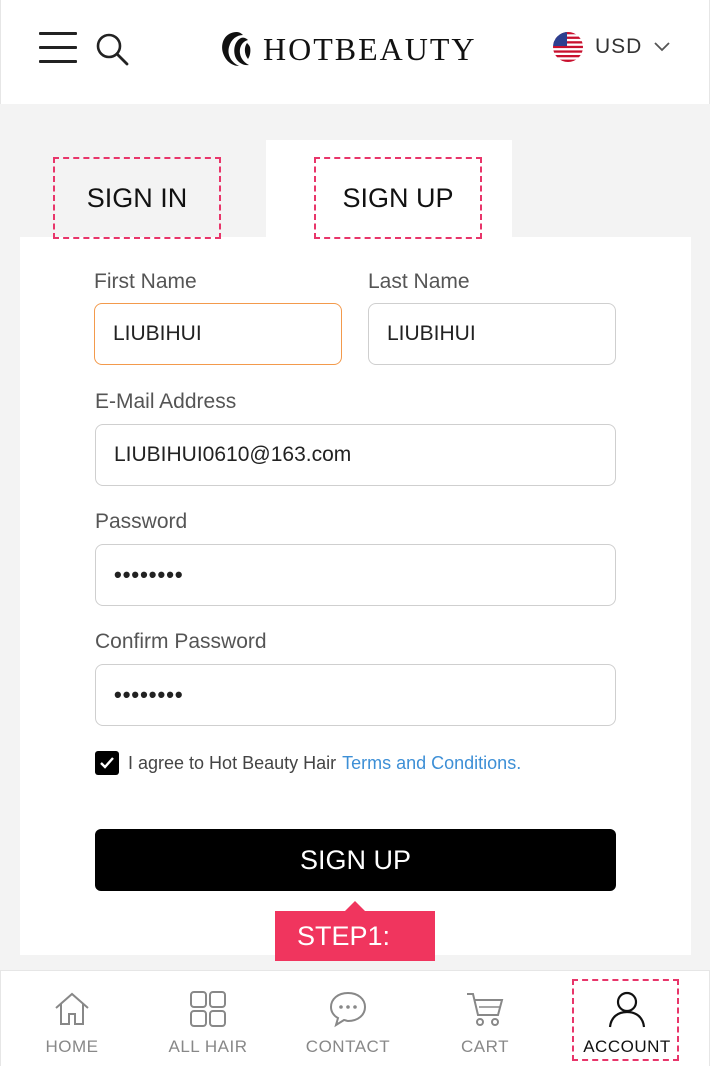  What do you see at coordinates (355, 695) in the screenshot?
I see `confirm-password-input: ••••••••` at bounding box center [355, 695].